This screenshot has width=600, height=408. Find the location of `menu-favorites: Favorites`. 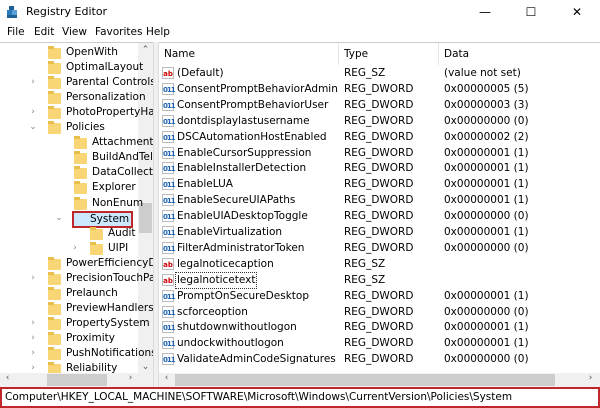

menu-favorites: Favorites is located at coordinates (118, 32).